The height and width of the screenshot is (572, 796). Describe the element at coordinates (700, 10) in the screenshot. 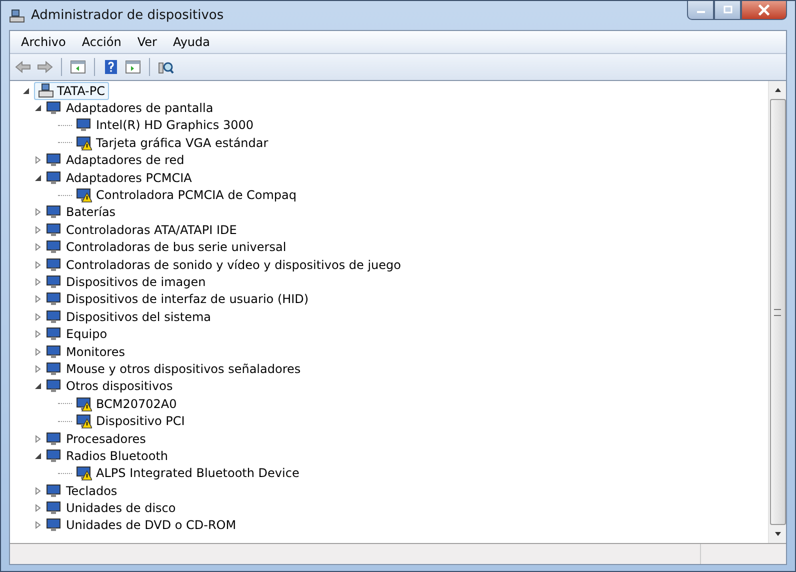

I see `minimize-button` at that location.